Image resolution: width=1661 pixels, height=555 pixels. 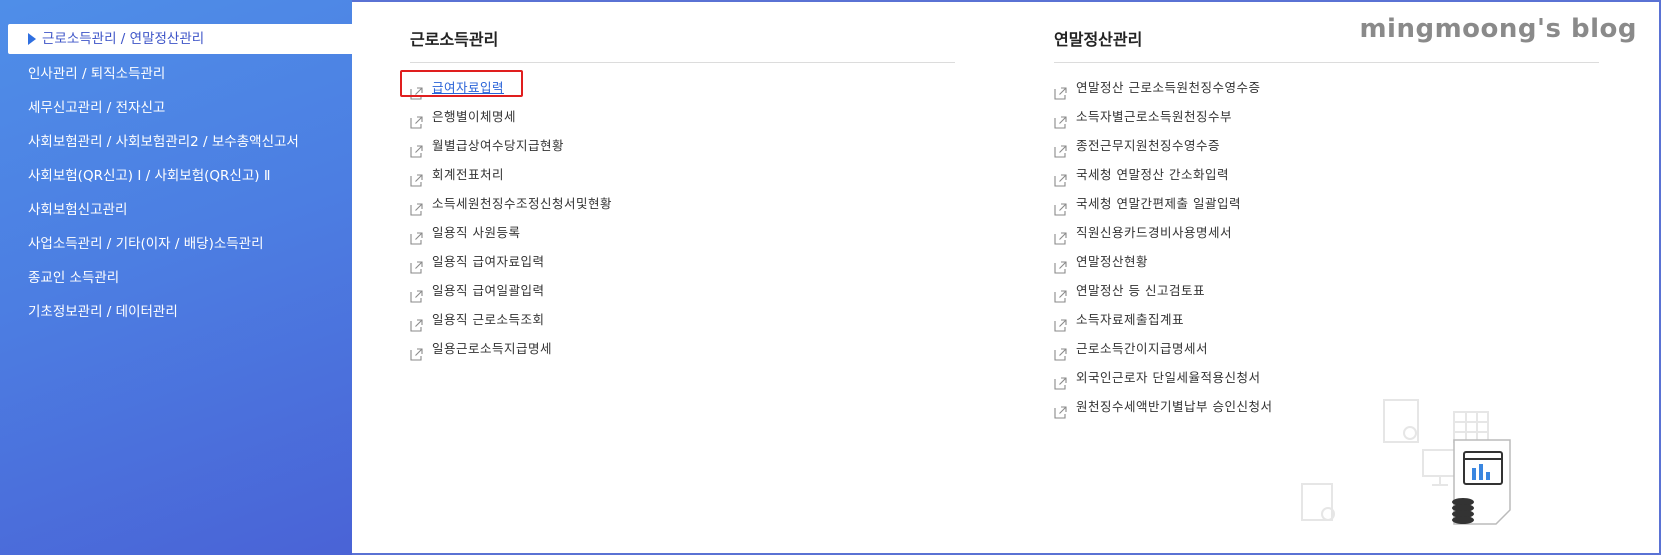 What do you see at coordinates (1174, 406) in the screenshot?
I see `menu-item-label: 원천징수세액반기별납부 승인신청서` at bounding box center [1174, 406].